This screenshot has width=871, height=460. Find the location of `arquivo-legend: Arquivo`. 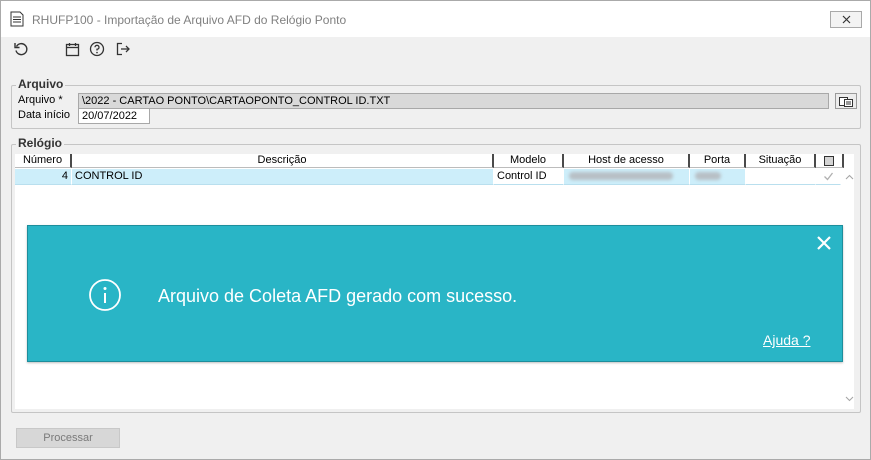

arquivo-legend: Arquivo is located at coordinates (41, 84).